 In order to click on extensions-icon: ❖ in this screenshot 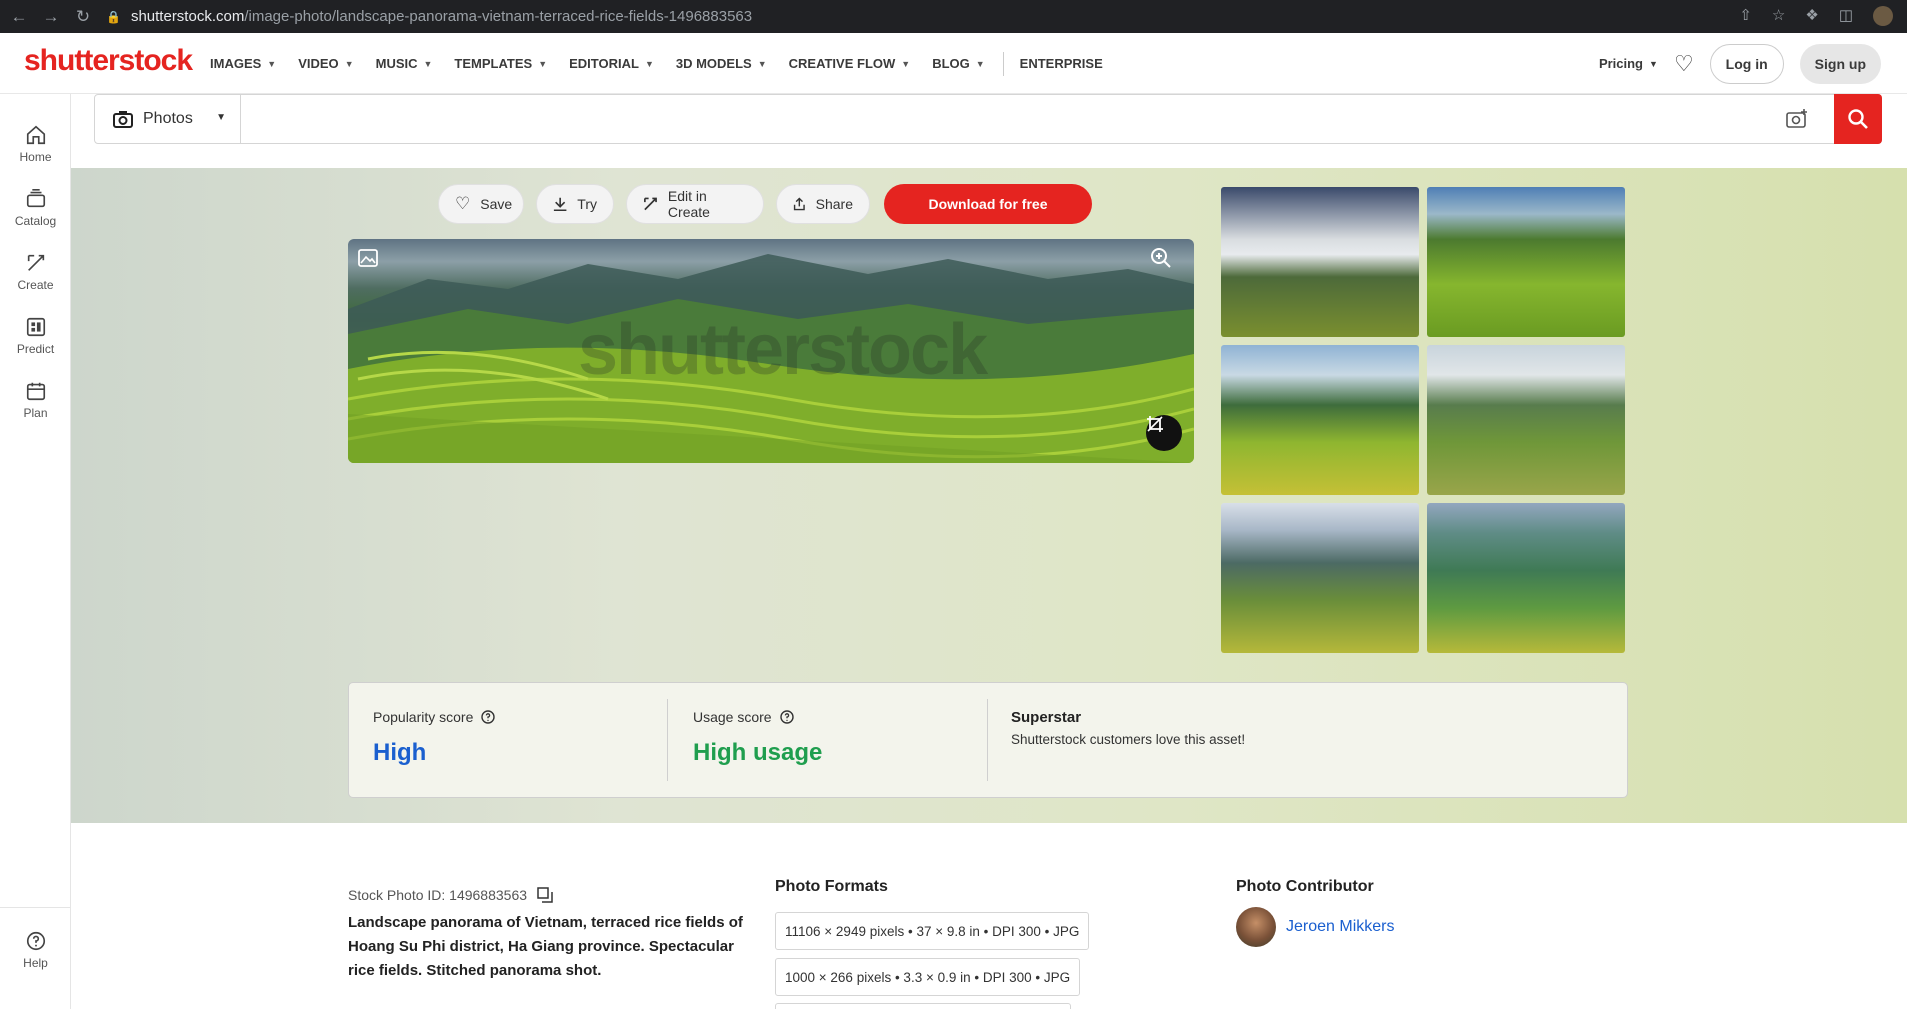, I will do `click(1811, 16)`.